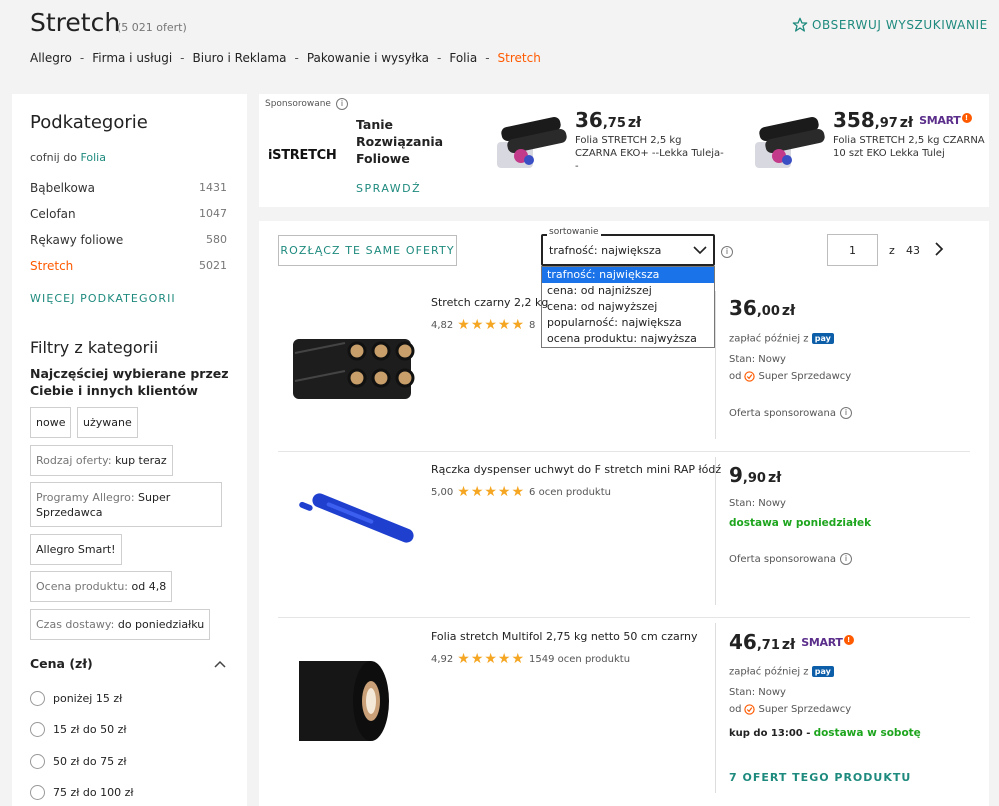 Image resolution: width=999 pixels, height=806 pixels. Describe the element at coordinates (890, 25) in the screenshot. I see `watch-search-button: OBSERWUJ WYSZUKIWANIE` at that location.